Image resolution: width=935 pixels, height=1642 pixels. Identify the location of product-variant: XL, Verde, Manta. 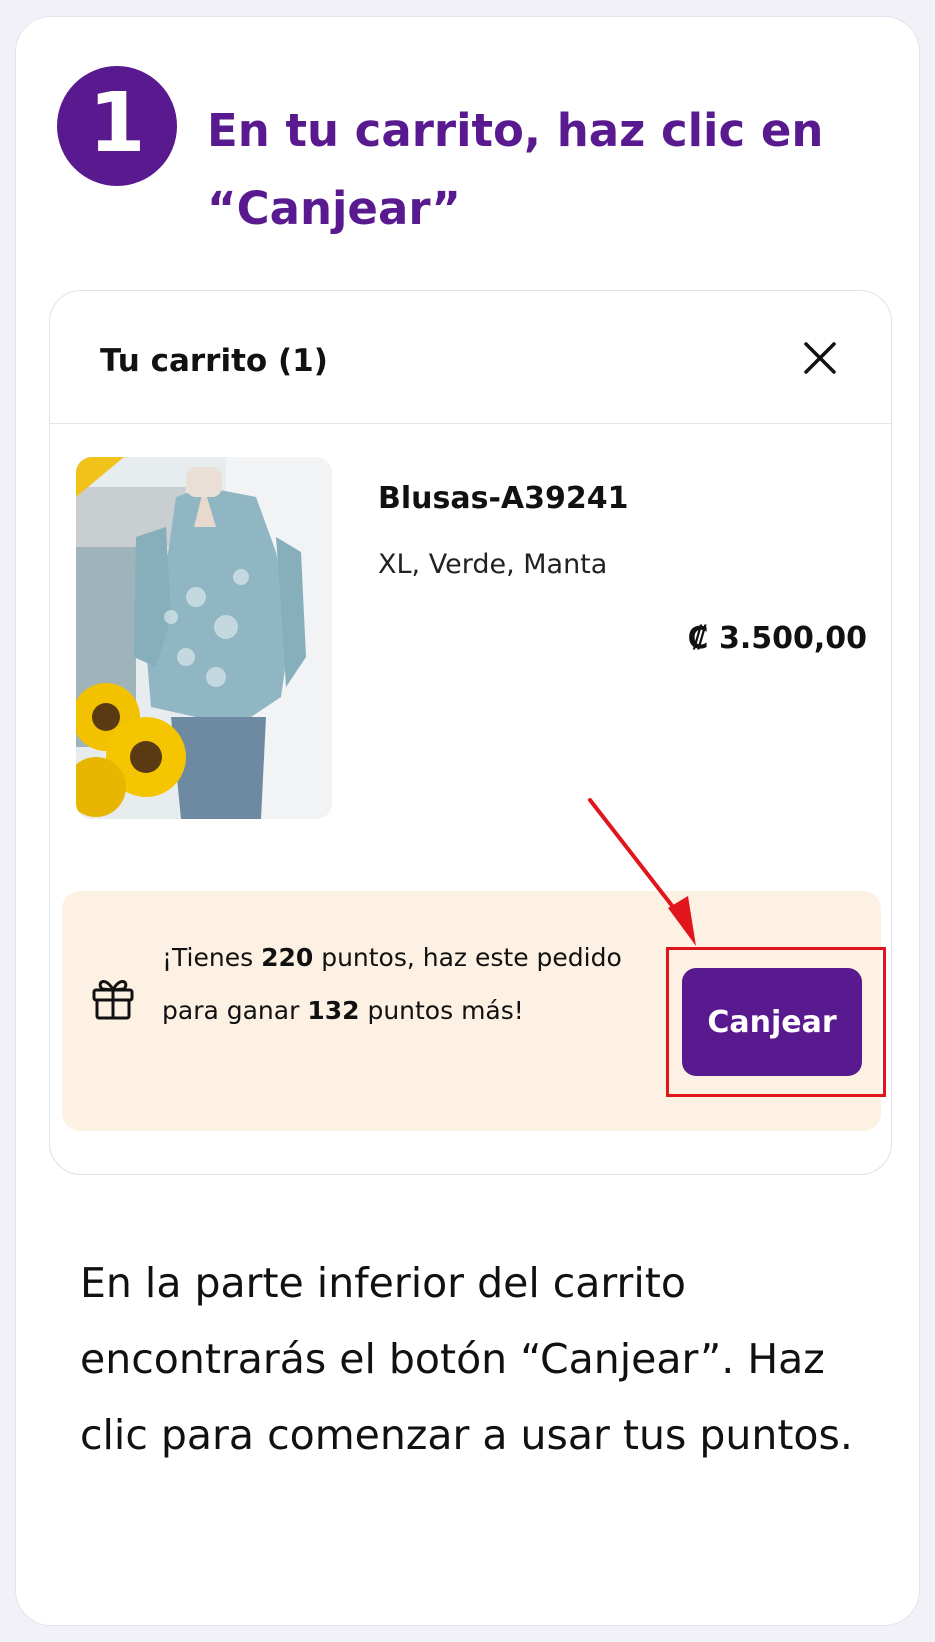
(493, 564).